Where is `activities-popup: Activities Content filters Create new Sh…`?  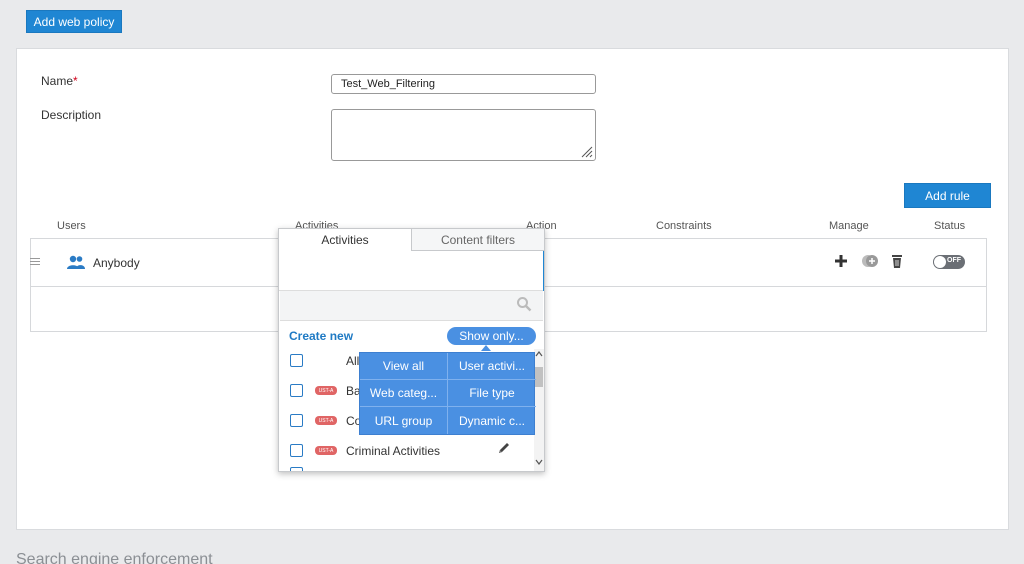 activities-popup: Activities Content filters Create new Sh… is located at coordinates (411, 350).